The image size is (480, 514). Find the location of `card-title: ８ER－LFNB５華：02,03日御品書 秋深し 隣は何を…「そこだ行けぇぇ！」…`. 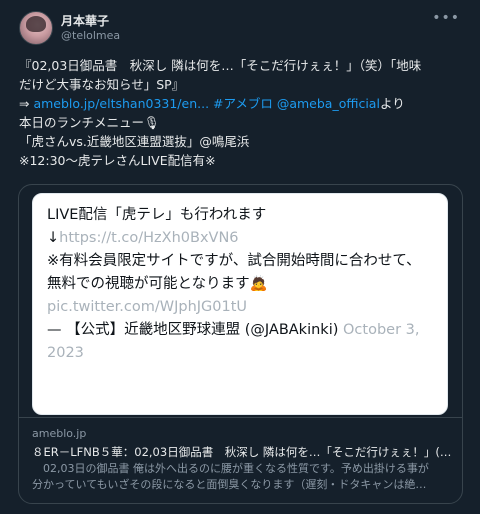

card-title: ８ER－LFNB５華：02,03日御品書 秋深し 隣は何を…「そこだ行けぇぇ！」… is located at coordinates (242, 452).